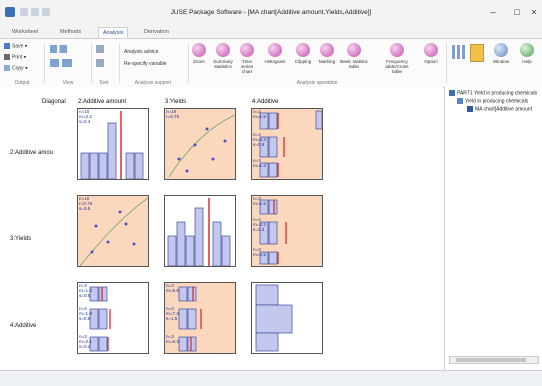 Image resolution: width=542 pixels, height=386 pixels. Describe the element at coordinates (247, 58) in the screenshot. I see `time-series-chart-button: Time series chart` at that location.